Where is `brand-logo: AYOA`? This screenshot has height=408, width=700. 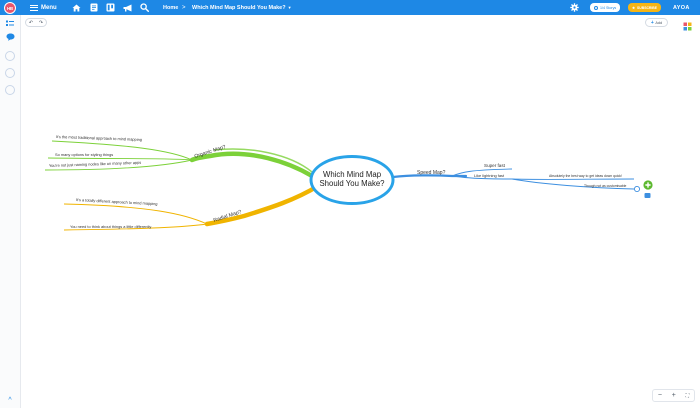 brand-logo: AYOA is located at coordinates (681, 7).